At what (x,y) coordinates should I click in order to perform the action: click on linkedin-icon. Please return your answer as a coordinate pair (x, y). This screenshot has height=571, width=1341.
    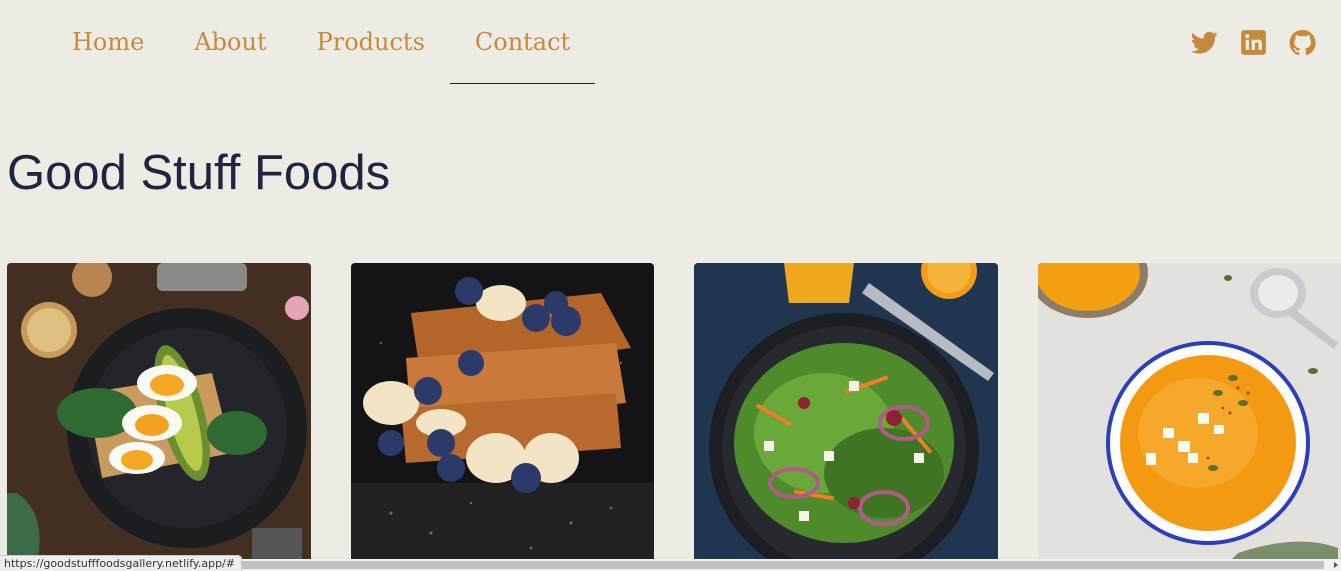
    Looking at the image, I should click on (1253, 42).